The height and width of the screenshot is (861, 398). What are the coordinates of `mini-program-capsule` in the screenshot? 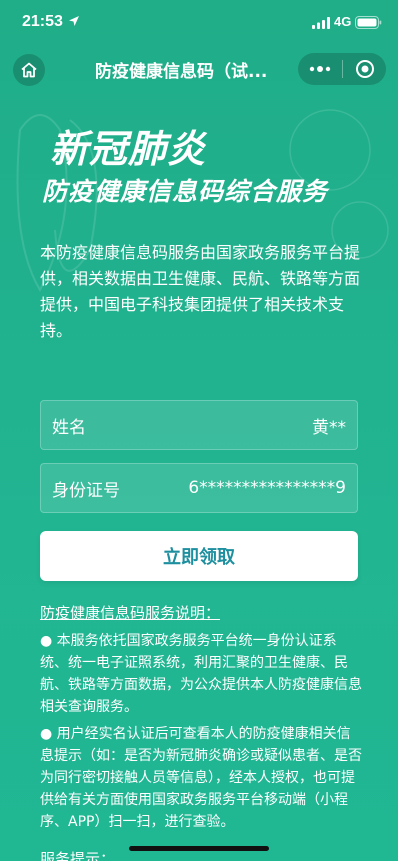 It's located at (342, 69).